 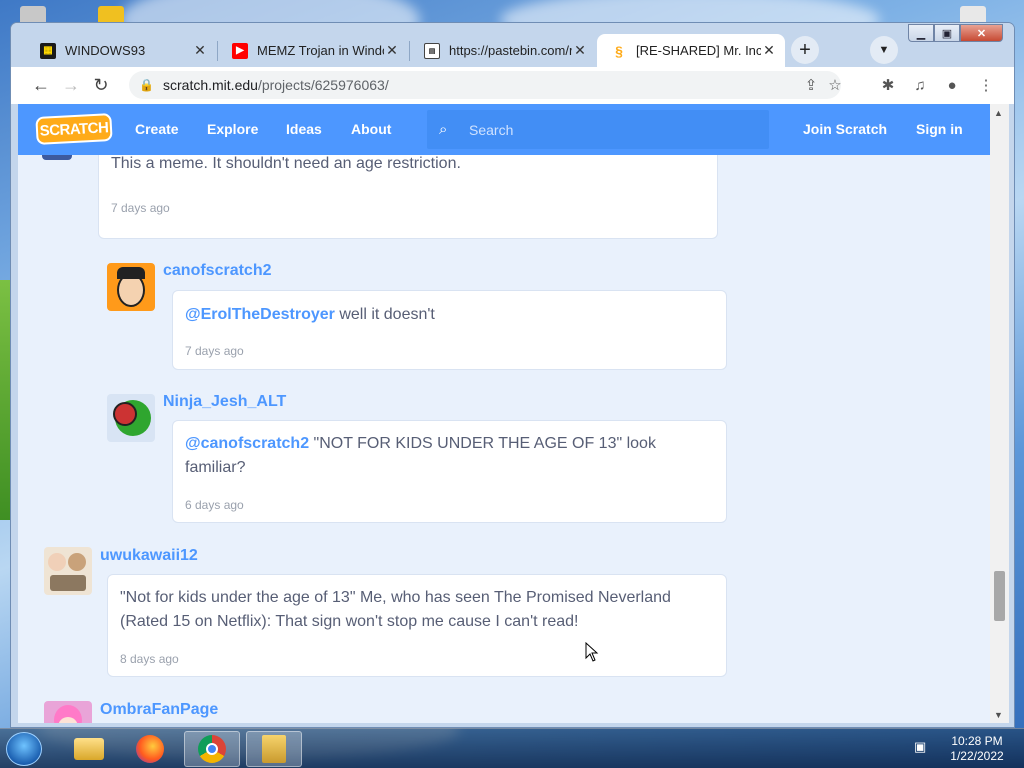 I want to click on clock-time: 10:28 PM, so click(x=977, y=741).